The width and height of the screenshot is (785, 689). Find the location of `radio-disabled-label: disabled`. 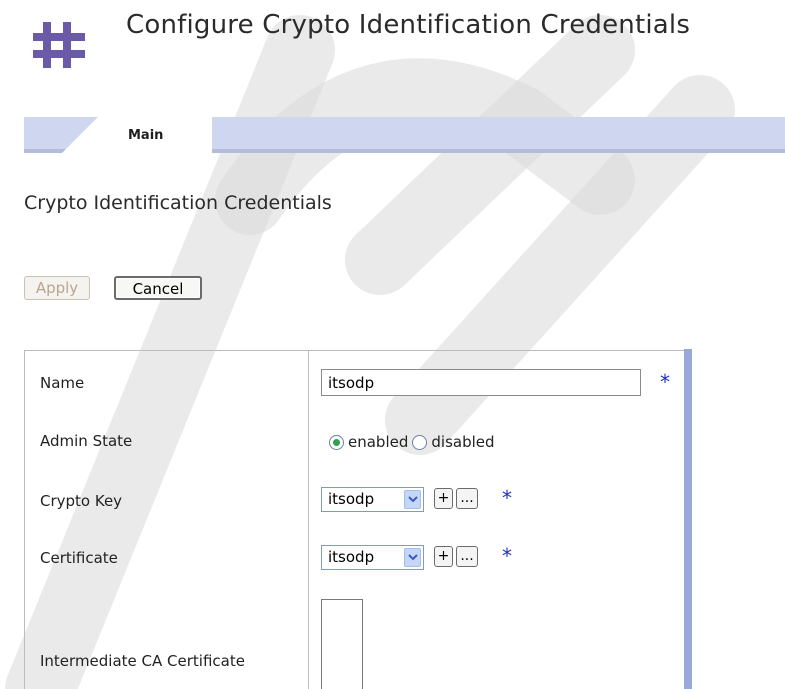

radio-disabled-label: disabled is located at coordinates (462, 442).